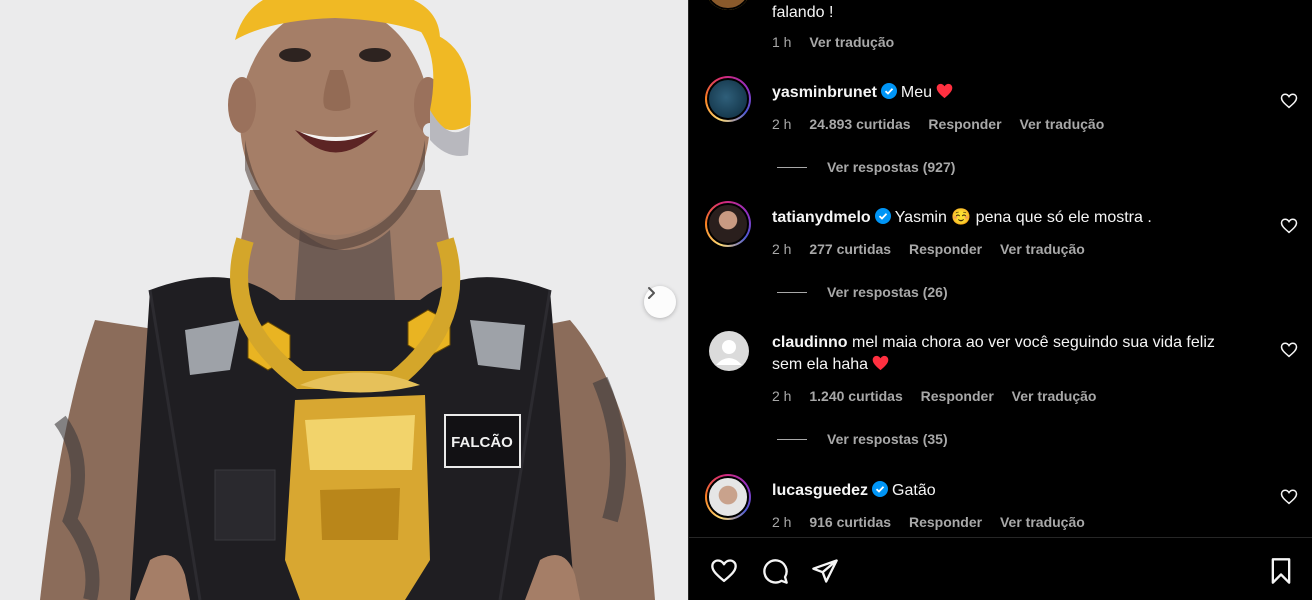 The height and width of the screenshot is (600, 1312). What do you see at coordinates (724, 571) in the screenshot?
I see `heart-icon` at bounding box center [724, 571].